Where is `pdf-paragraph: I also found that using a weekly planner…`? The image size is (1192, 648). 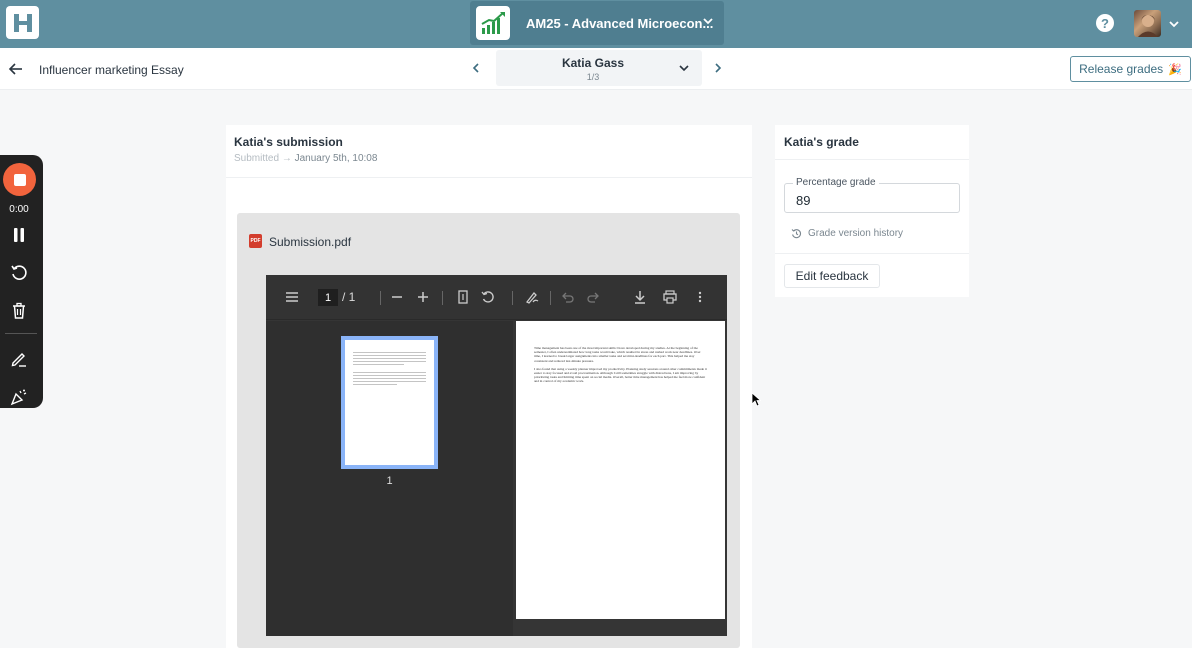
pdf-paragraph: I also found that using a weekly planner… is located at coordinates (620, 375).